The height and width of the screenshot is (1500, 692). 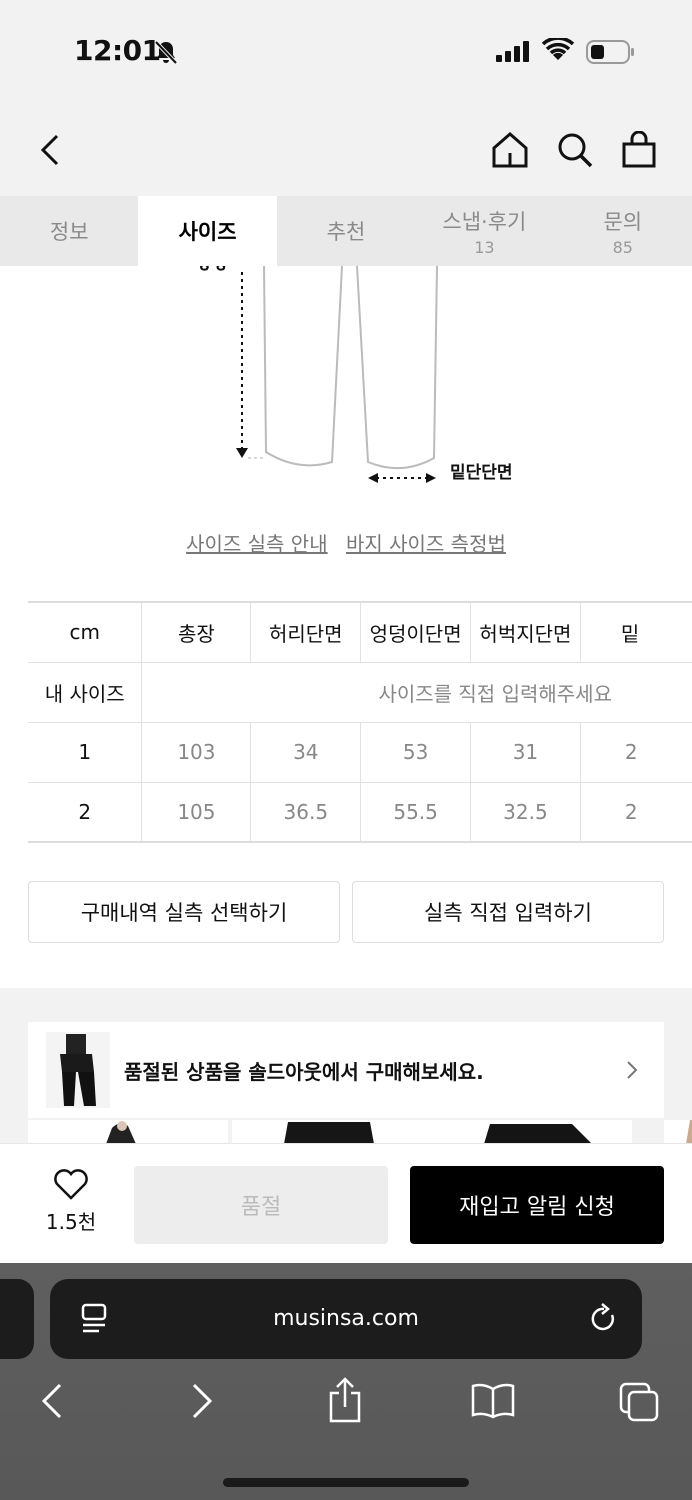 I want to click on url-text: musinsa.com, so click(x=346, y=1318).